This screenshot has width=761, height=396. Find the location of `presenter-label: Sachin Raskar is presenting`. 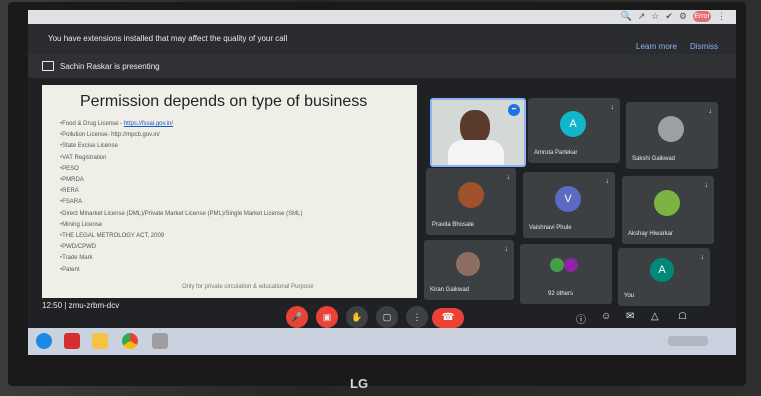

presenter-label: Sachin Raskar is presenting is located at coordinates (110, 66).